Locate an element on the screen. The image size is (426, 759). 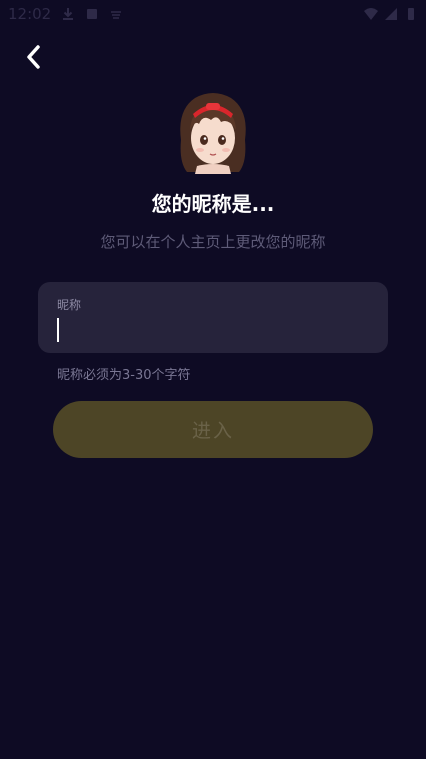
enter-button: 进入 is located at coordinates (213, 429).